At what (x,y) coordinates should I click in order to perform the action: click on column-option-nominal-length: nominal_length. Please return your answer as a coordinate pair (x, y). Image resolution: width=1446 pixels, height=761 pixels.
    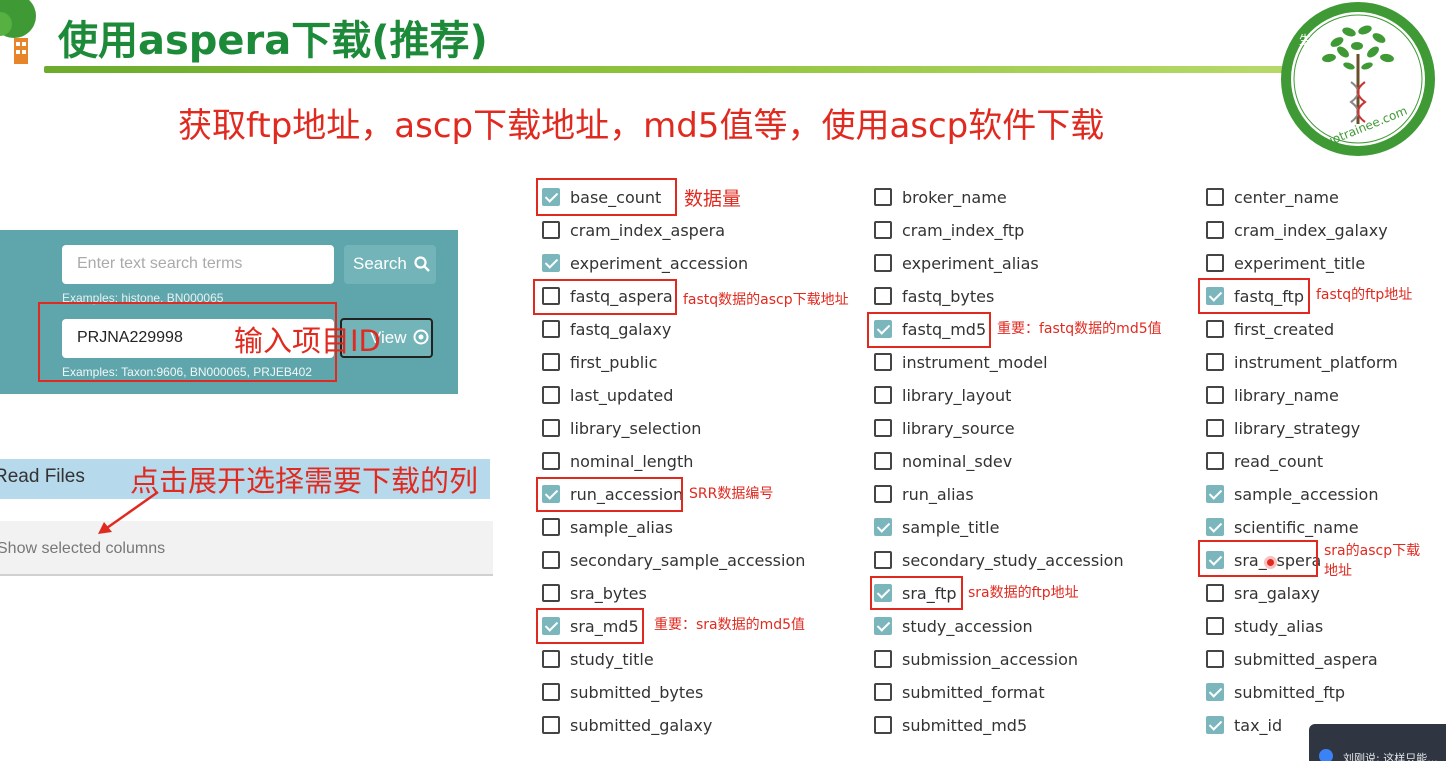
    Looking at the image, I should click on (617, 461).